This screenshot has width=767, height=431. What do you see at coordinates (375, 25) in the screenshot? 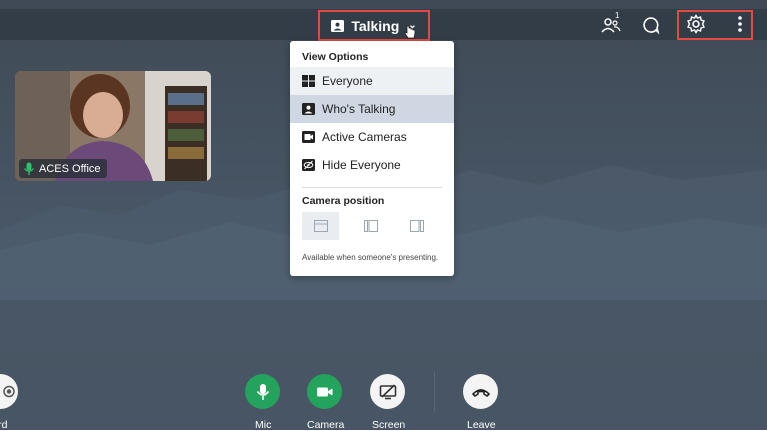
I see `layout-button-label: Talking` at bounding box center [375, 25].